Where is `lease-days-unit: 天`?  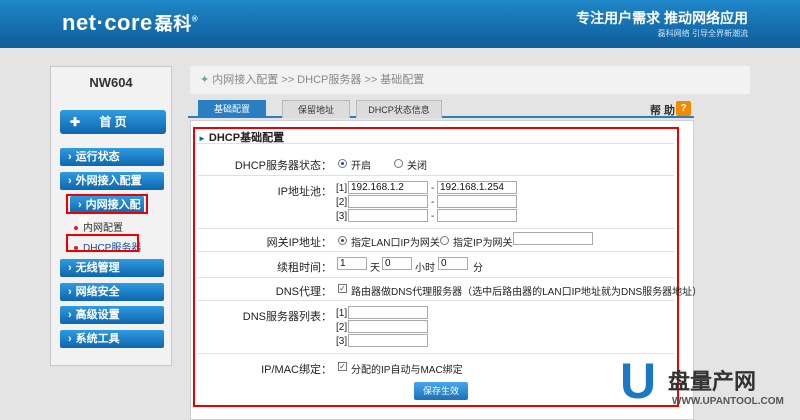
lease-days-unit: 天 is located at coordinates (375, 268).